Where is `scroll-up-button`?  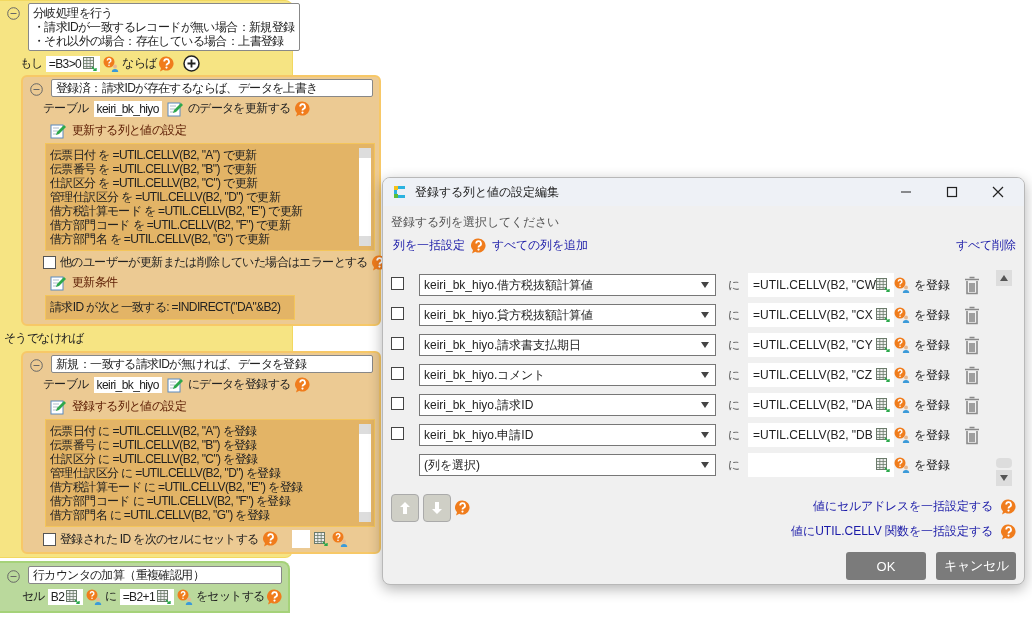
scroll-up-button is located at coordinates (1004, 278).